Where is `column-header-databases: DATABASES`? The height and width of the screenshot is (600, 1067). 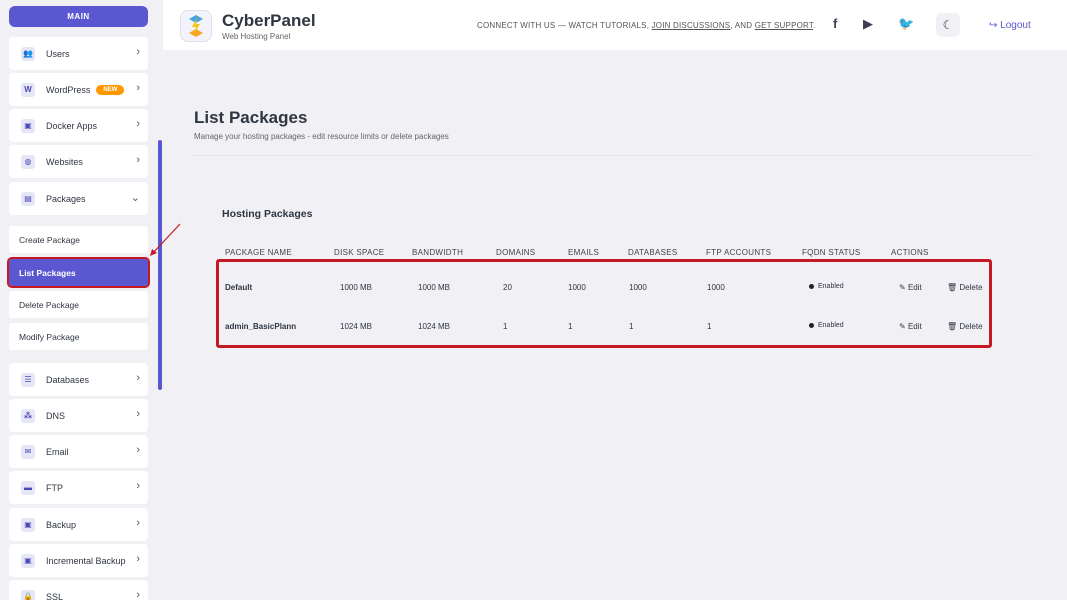 column-header-databases: DATABASES is located at coordinates (653, 252).